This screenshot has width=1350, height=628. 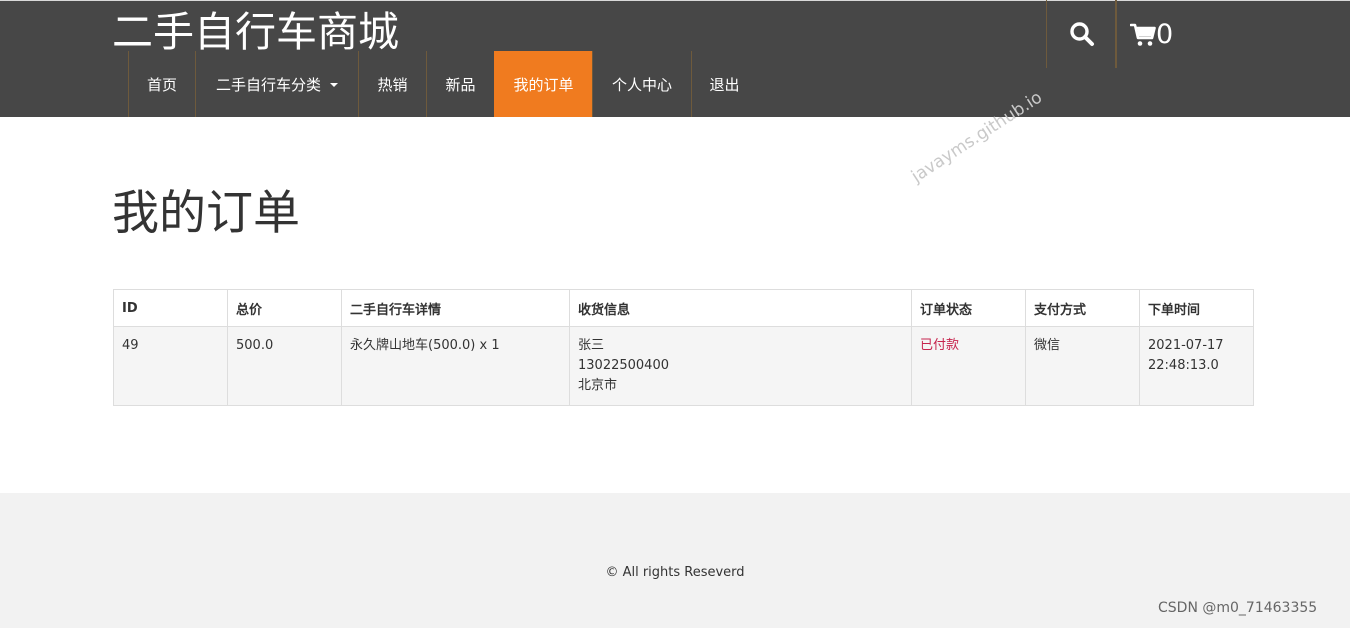 What do you see at coordinates (591, 345) in the screenshot?
I see `receiver-name: 张三` at bounding box center [591, 345].